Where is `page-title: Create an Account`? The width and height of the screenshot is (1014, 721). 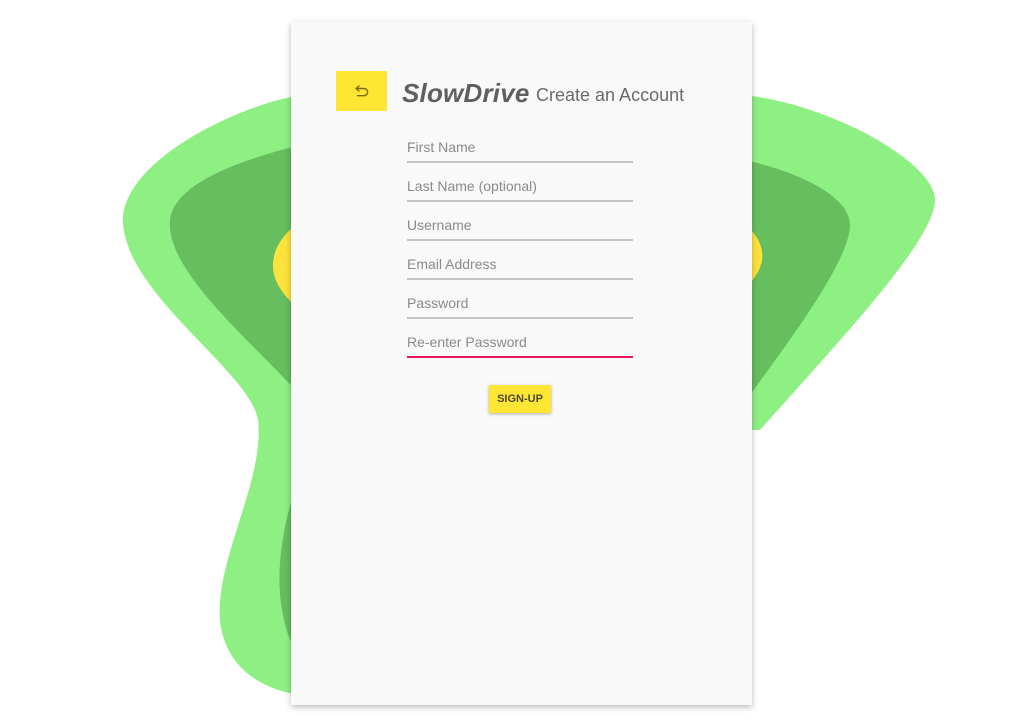 page-title: Create an Account is located at coordinates (610, 95).